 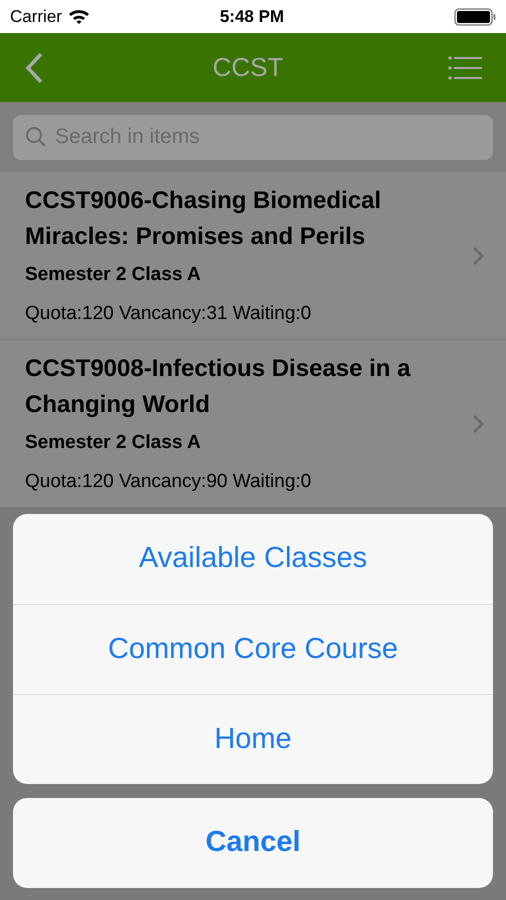 I want to click on back-chevron-icon, so click(x=34, y=68).